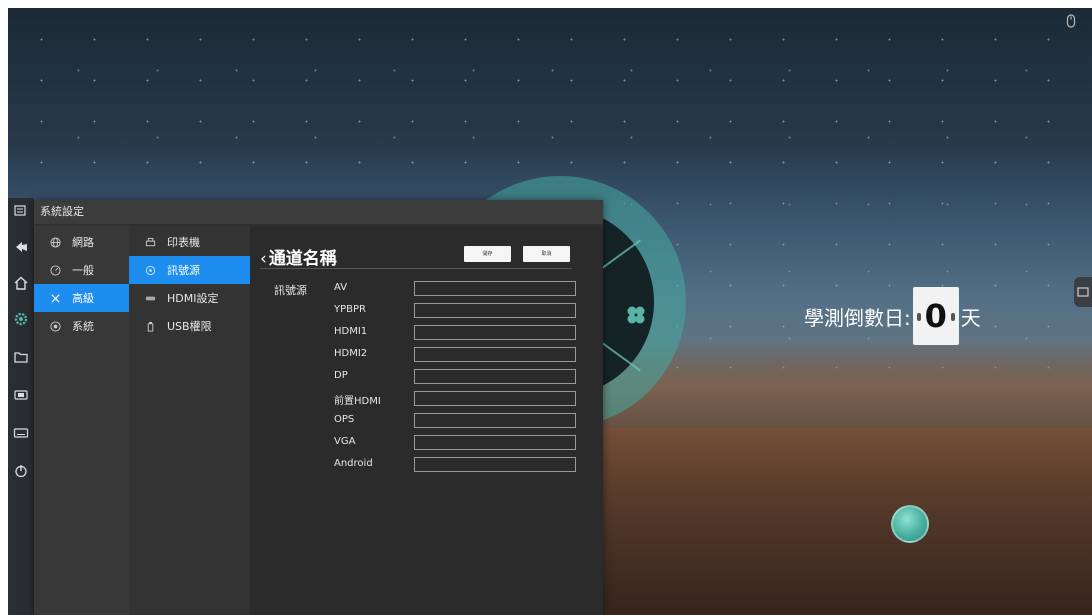 Image resolution: width=1092 pixels, height=615 pixels. Describe the element at coordinates (150, 270) in the screenshot. I see `signal-icon` at that location.